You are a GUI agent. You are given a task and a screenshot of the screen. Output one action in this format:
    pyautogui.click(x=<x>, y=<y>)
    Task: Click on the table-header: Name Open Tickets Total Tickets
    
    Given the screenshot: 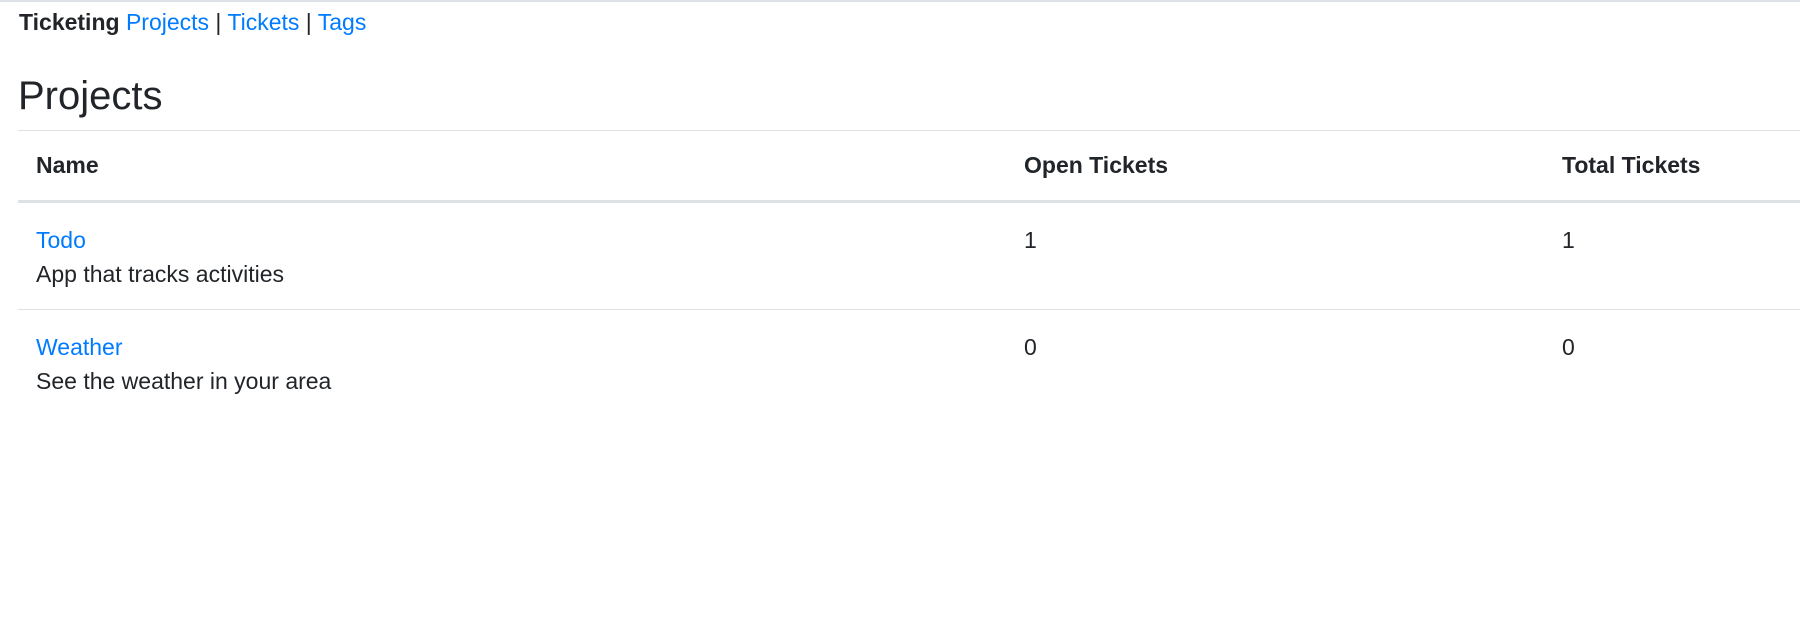 What is the action you would take?
    pyautogui.click(x=909, y=166)
    